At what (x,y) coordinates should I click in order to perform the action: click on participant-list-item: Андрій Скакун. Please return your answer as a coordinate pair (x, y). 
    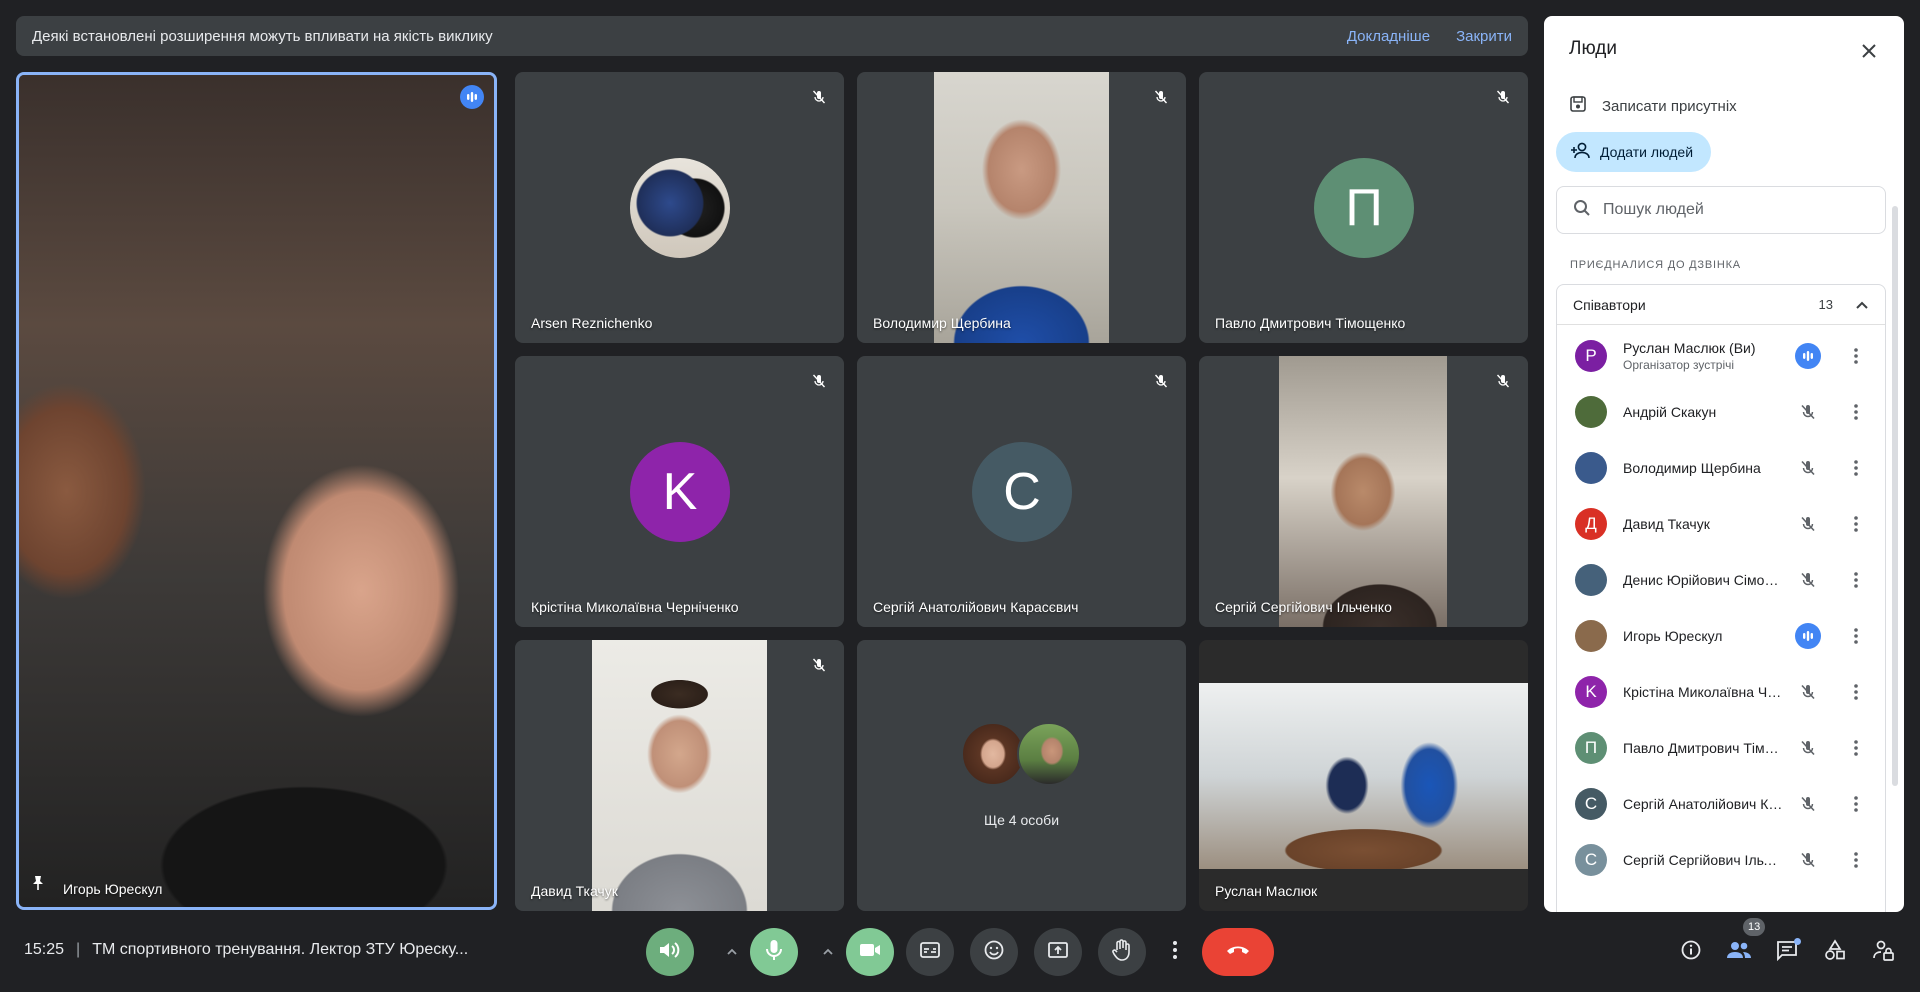
    Looking at the image, I should click on (1722, 412).